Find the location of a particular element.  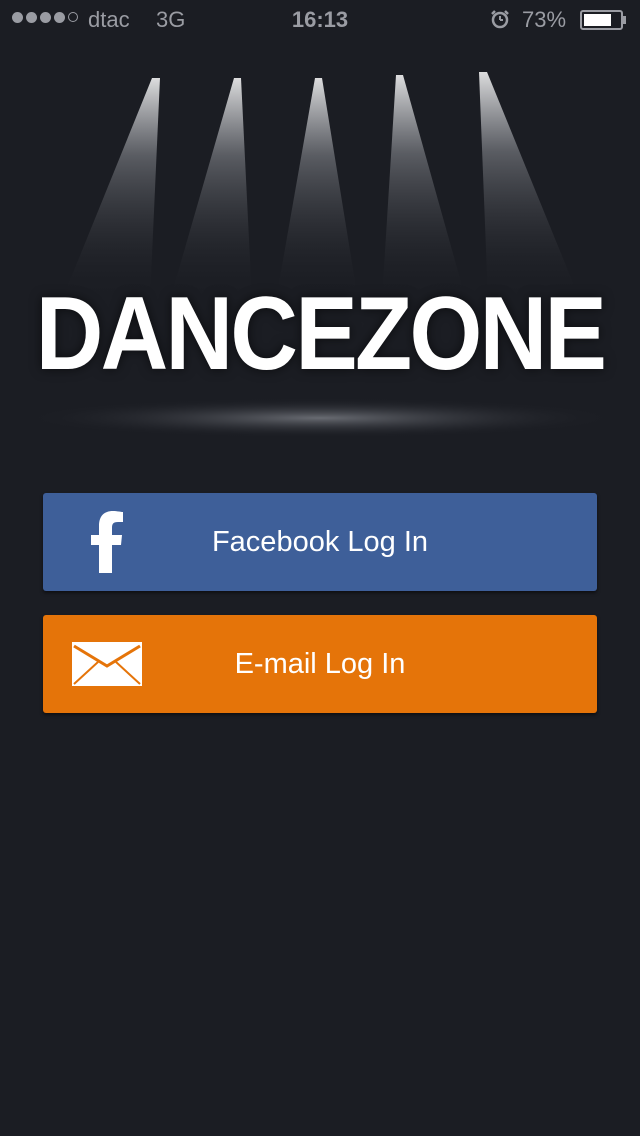

status-bar: dtac 3G 16:13 73% is located at coordinates (320, 20).